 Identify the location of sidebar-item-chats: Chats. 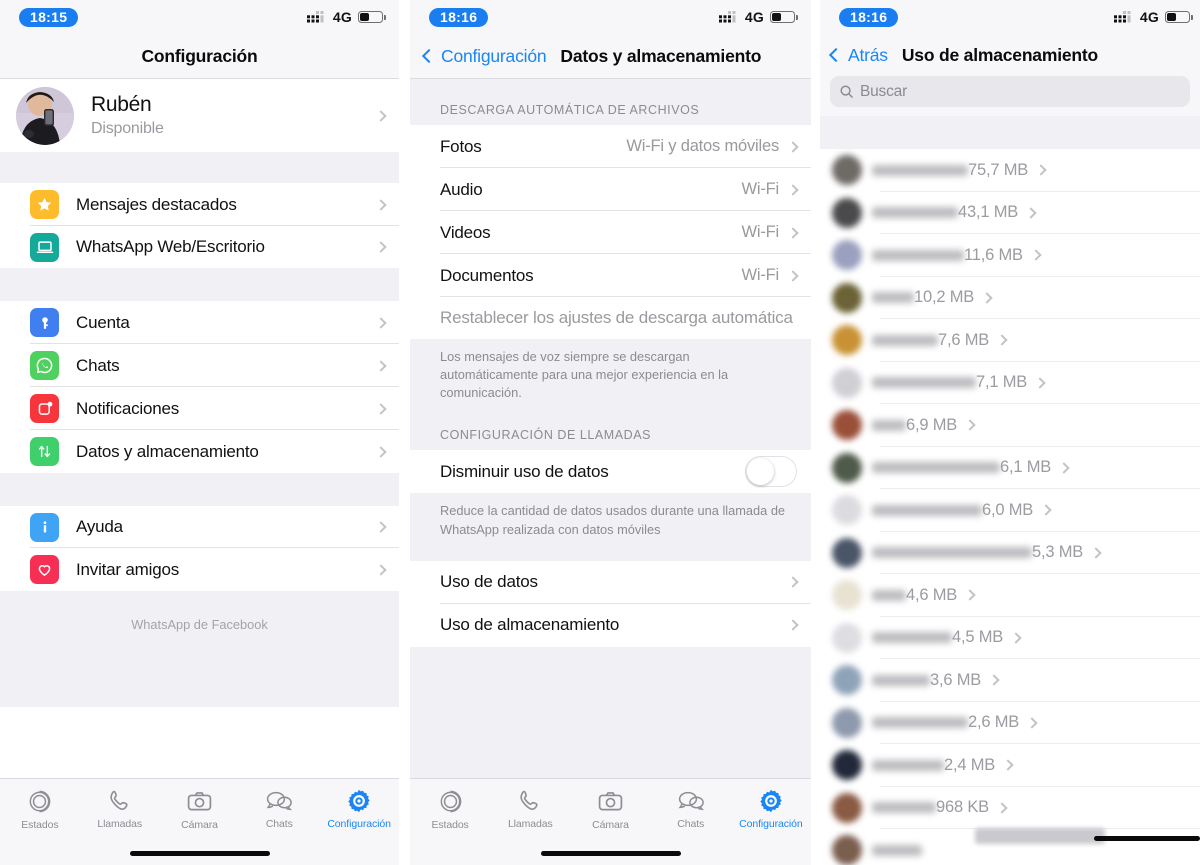
(199, 365).